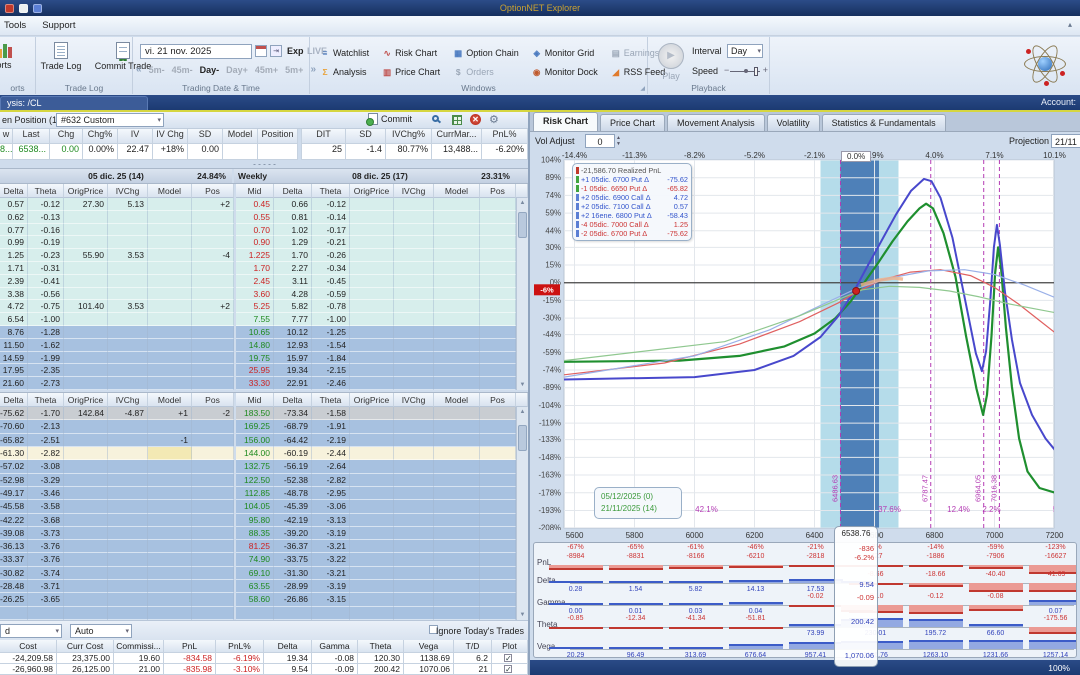  What do you see at coordinates (376, 427) in the screenshot?
I see `option-row: 169.25 -68.79 -1.91` at bounding box center [376, 427].